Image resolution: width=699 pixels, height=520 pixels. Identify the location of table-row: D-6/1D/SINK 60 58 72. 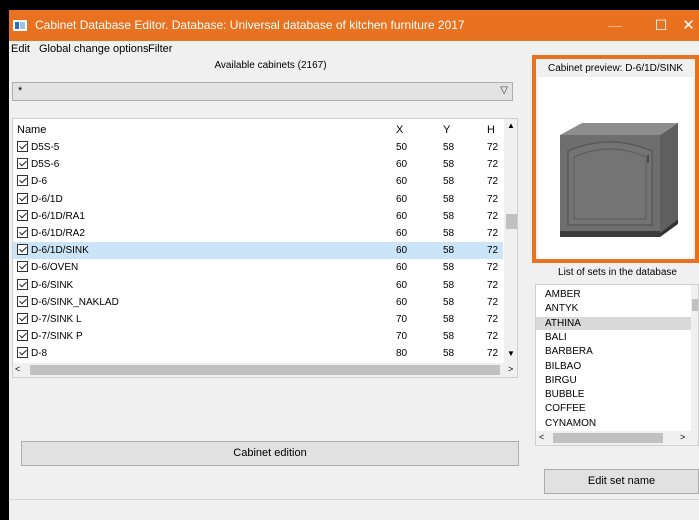
(258, 251).